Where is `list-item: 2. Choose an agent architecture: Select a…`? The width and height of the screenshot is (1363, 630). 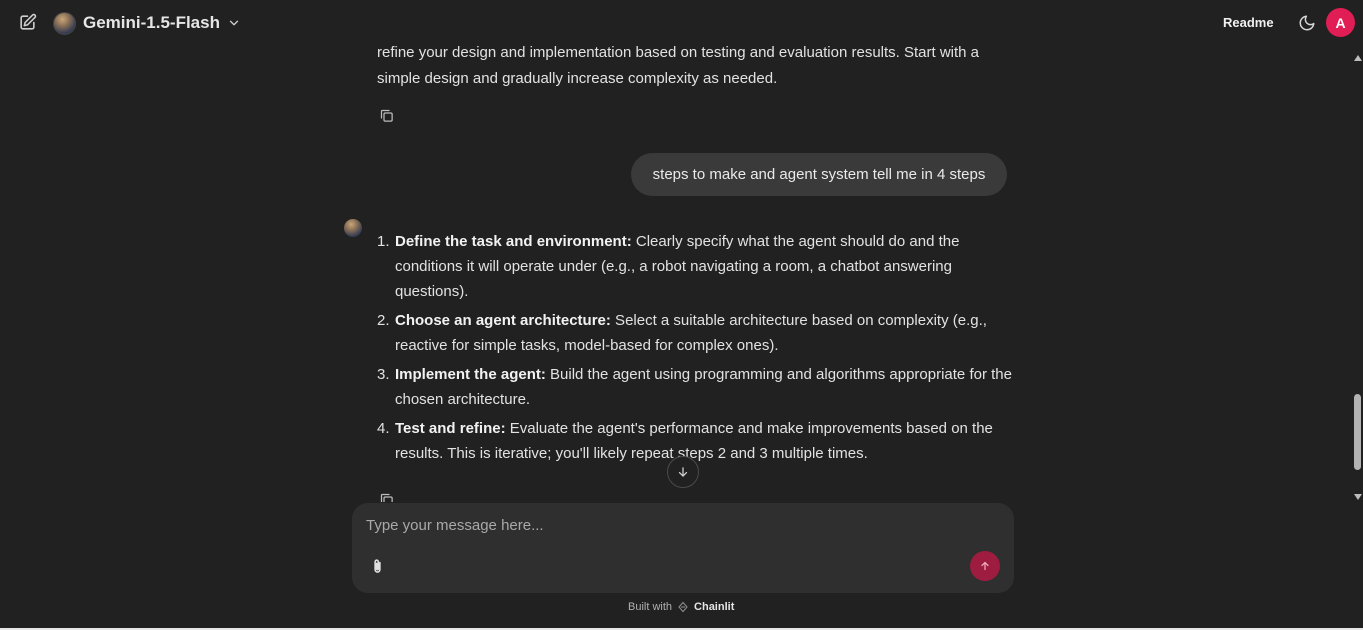 list-item: 2. Choose an agent architecture: Select a… is located at coordinates (697, 333).